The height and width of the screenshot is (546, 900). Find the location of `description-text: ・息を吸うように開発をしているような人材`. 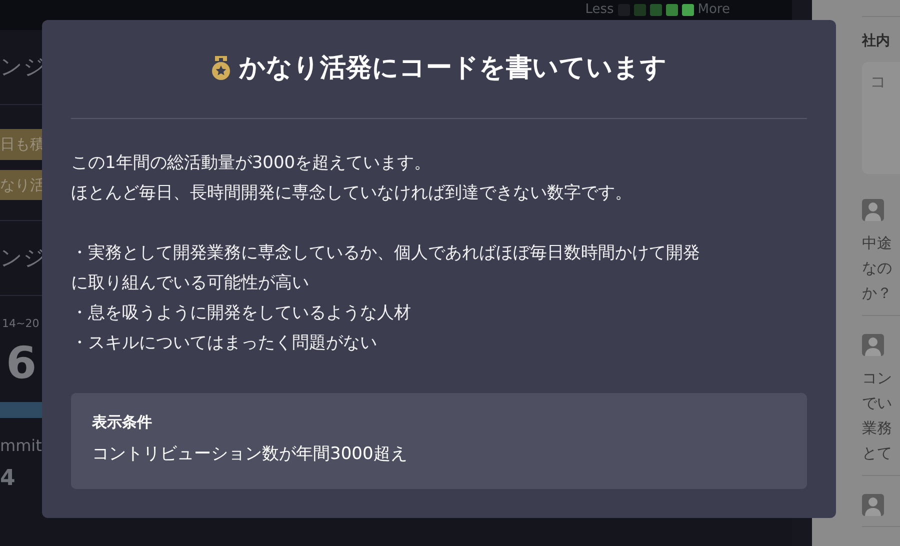

description-text: ・息を吸うように開発をしているような人材 is located at coordinates (241, 313).